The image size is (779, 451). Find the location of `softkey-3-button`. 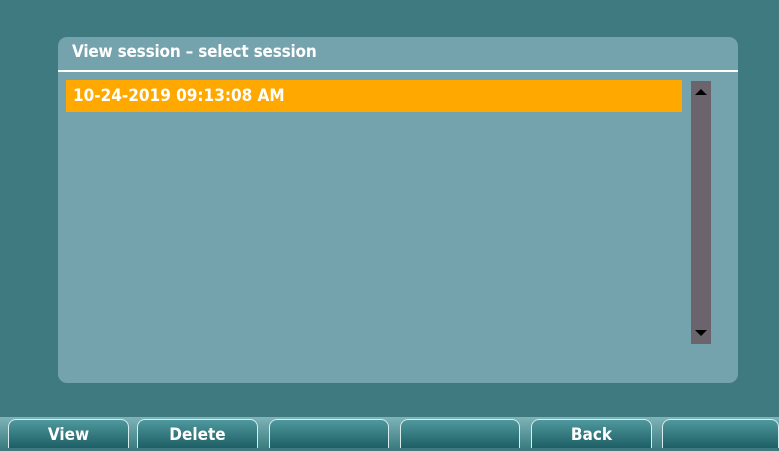

softkey-3-button is located at coordinates (329, 433).